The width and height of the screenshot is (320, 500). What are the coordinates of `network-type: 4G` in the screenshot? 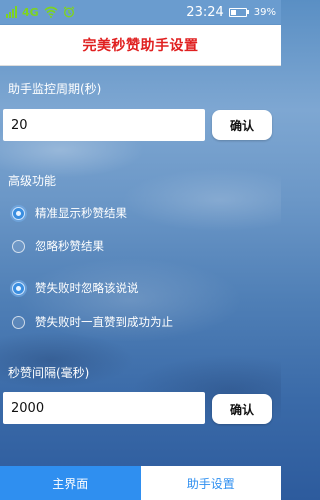 It's located at (30, 12).